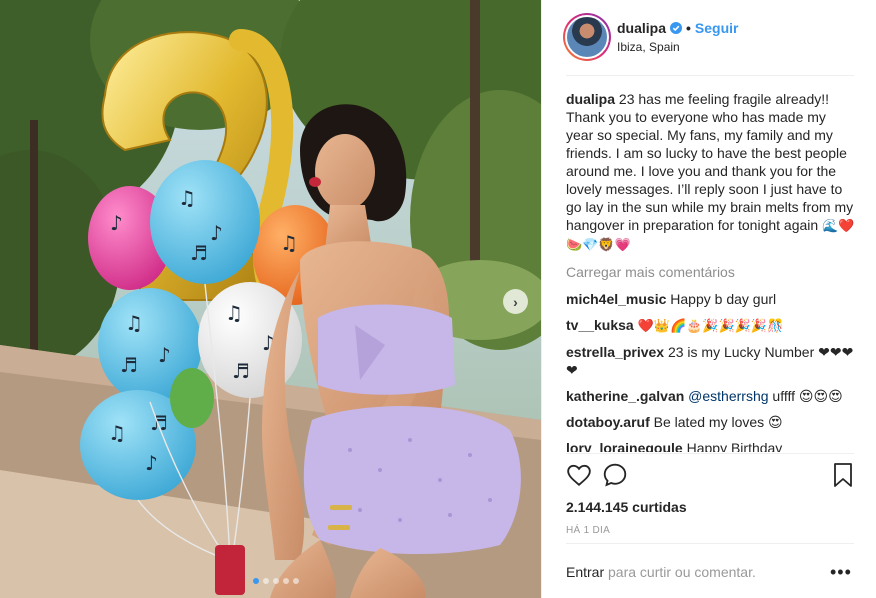 The image size is (876, 598). I want to click on post-timestamp: HÁ 1 DIA, so click(588, 530).